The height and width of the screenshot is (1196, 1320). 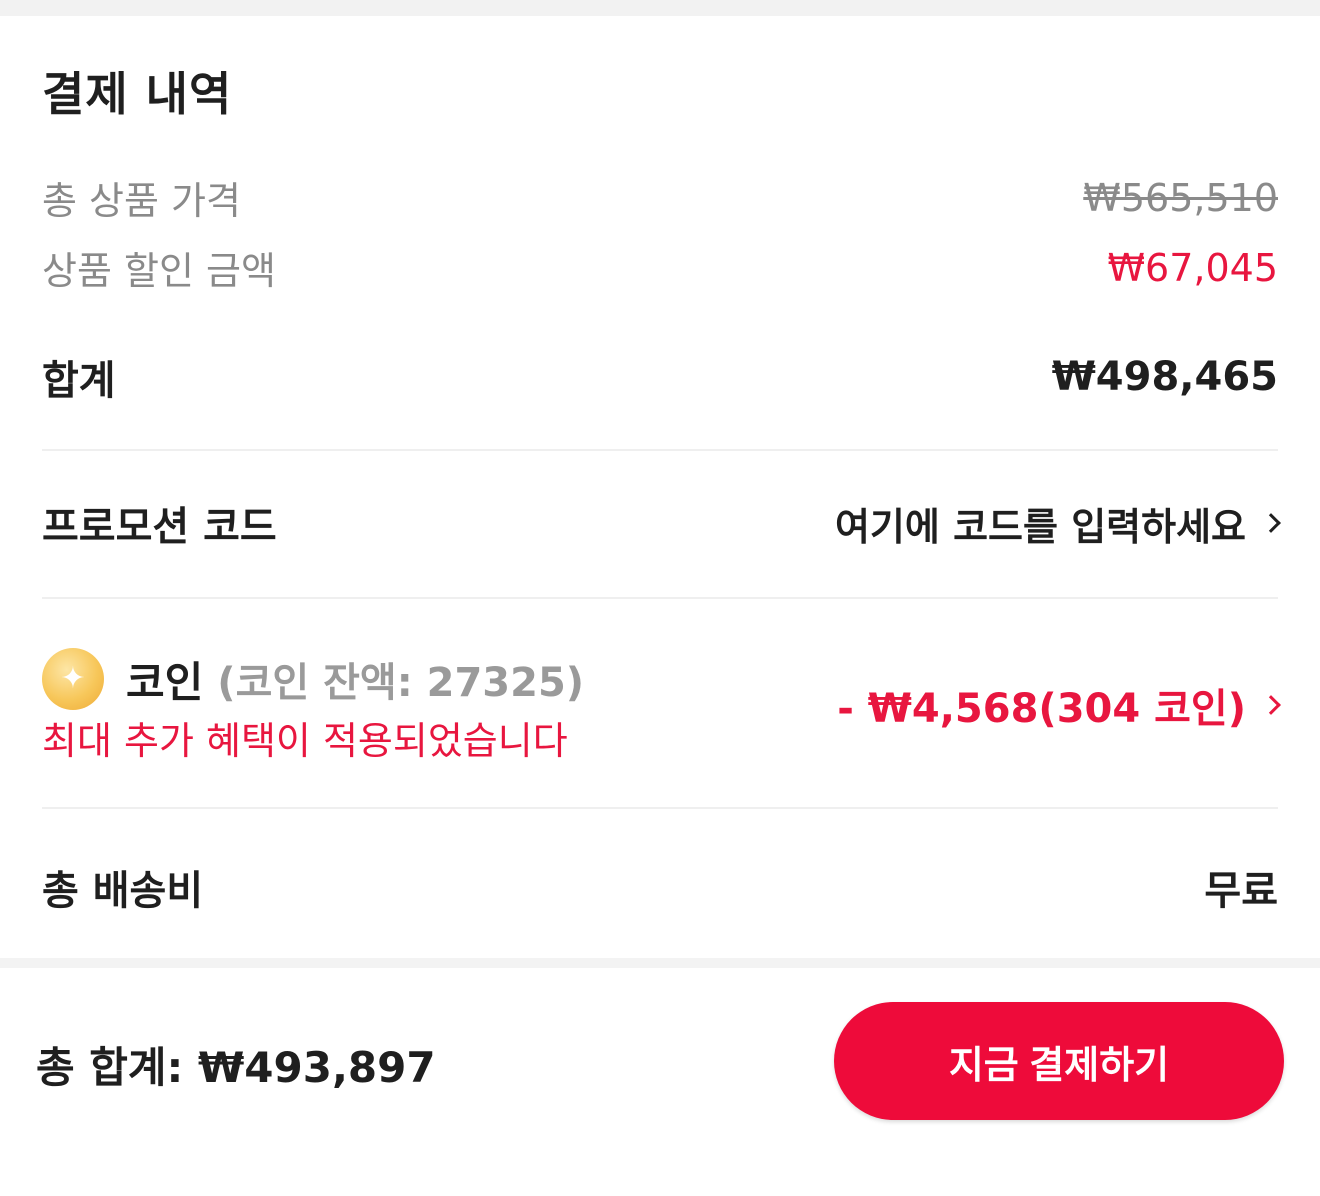 I want to click on footer-separator, so click(x=660, y=963).